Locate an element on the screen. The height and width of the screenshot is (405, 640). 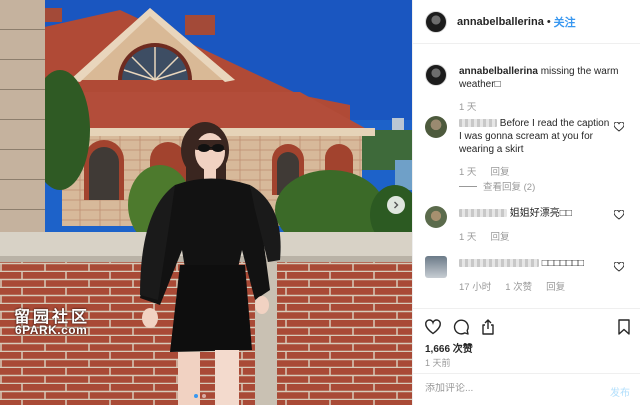
heart-icon is located at coordinates (433, 327).